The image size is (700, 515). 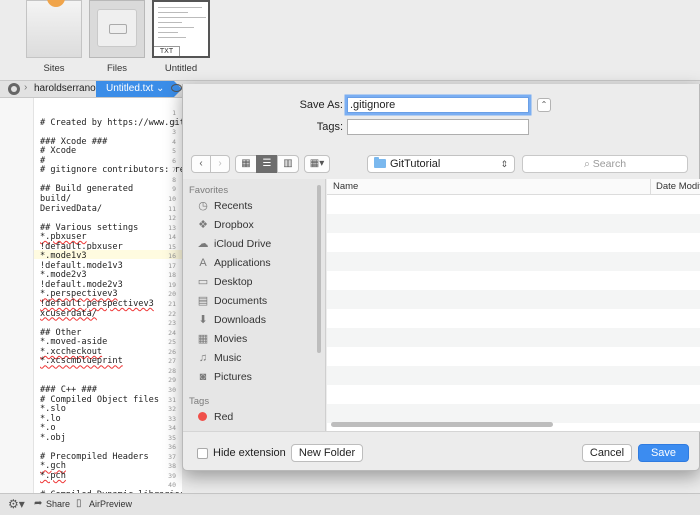 I want to click on line-number: 20, so click(x=172, y=294).